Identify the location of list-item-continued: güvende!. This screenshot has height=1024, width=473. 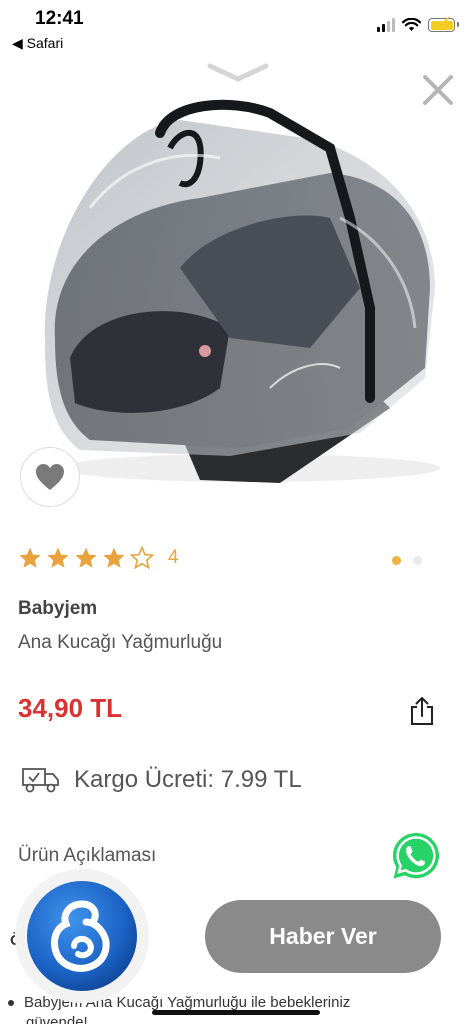
(57, 1019).